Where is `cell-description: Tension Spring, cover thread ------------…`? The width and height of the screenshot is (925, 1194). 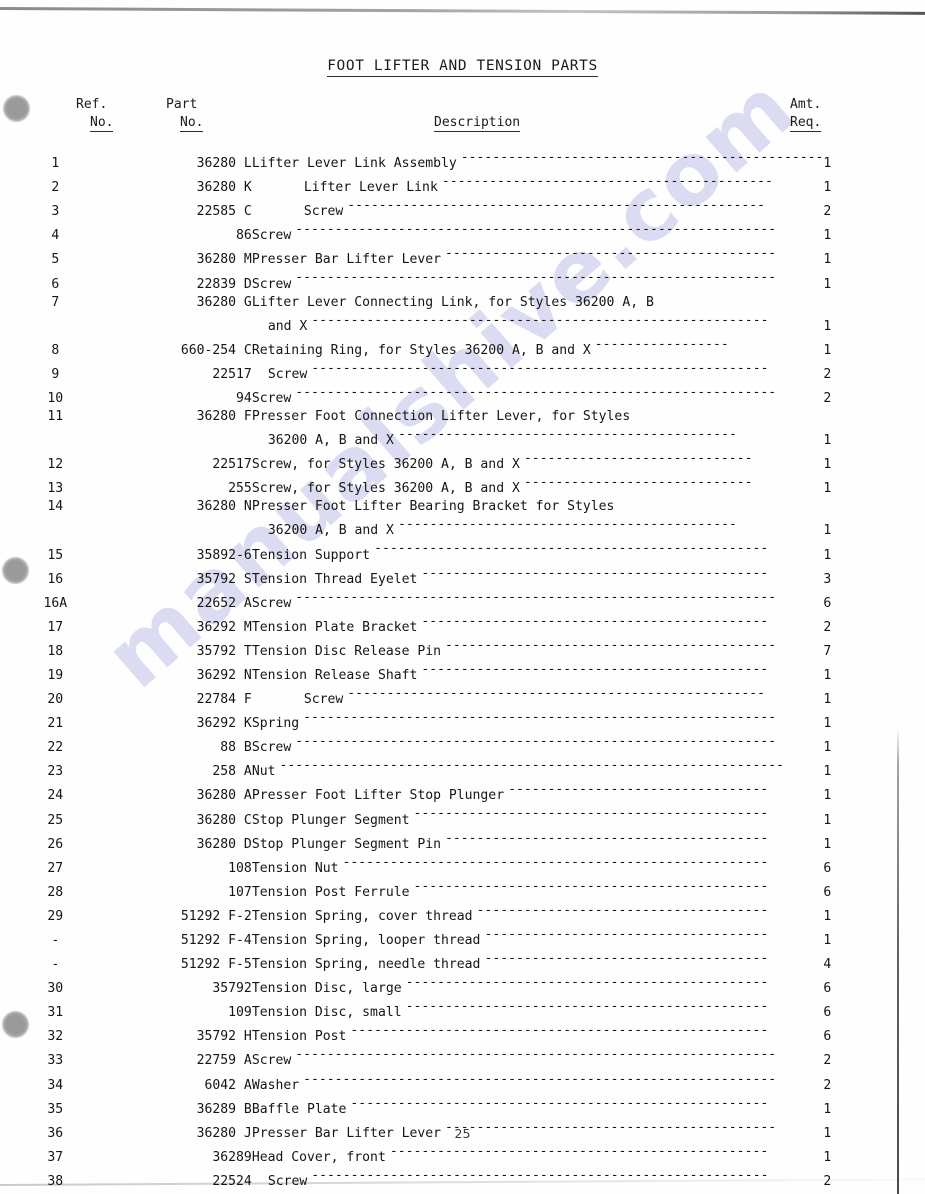
cell-description: Tension Spring, cover thread ------------… is located at coordinates (538, 914).